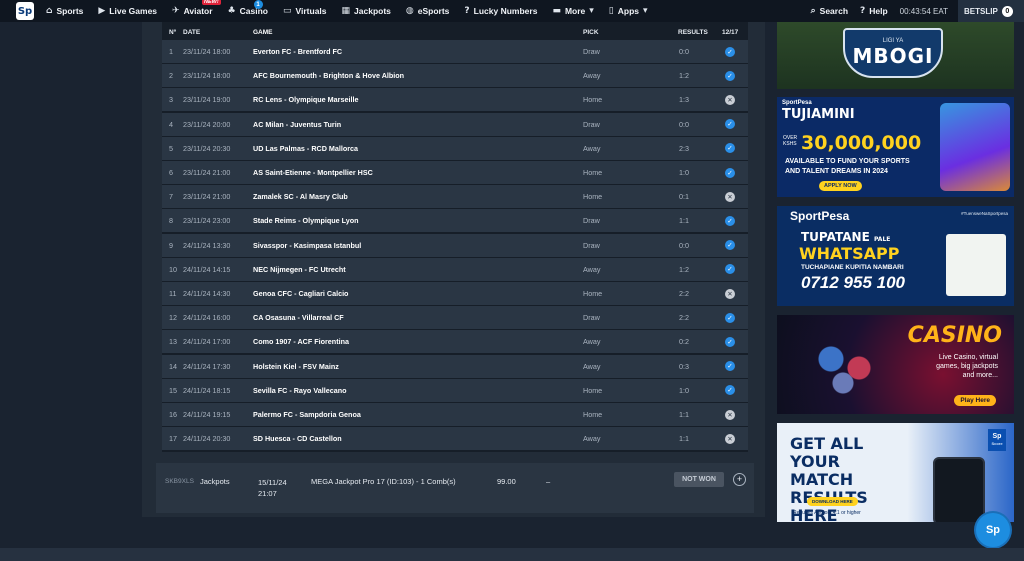 Image resolution: width=1024 pixels, height=561 pixels. What do you see at coordinates (575, 11) in the screenshot?
I see `nav-label: More` at bounding box center [575, 11].